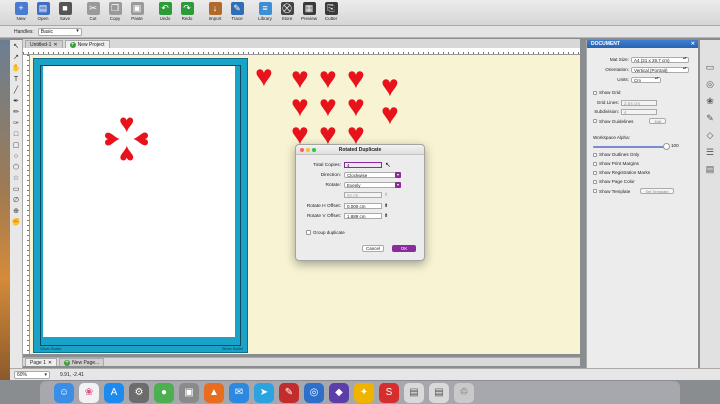 This screenshot has height=404, width=720. Describe the element at coordinates (16, 156) in the screenshot. I see `ellipse-tool-icon: ○` at that location.